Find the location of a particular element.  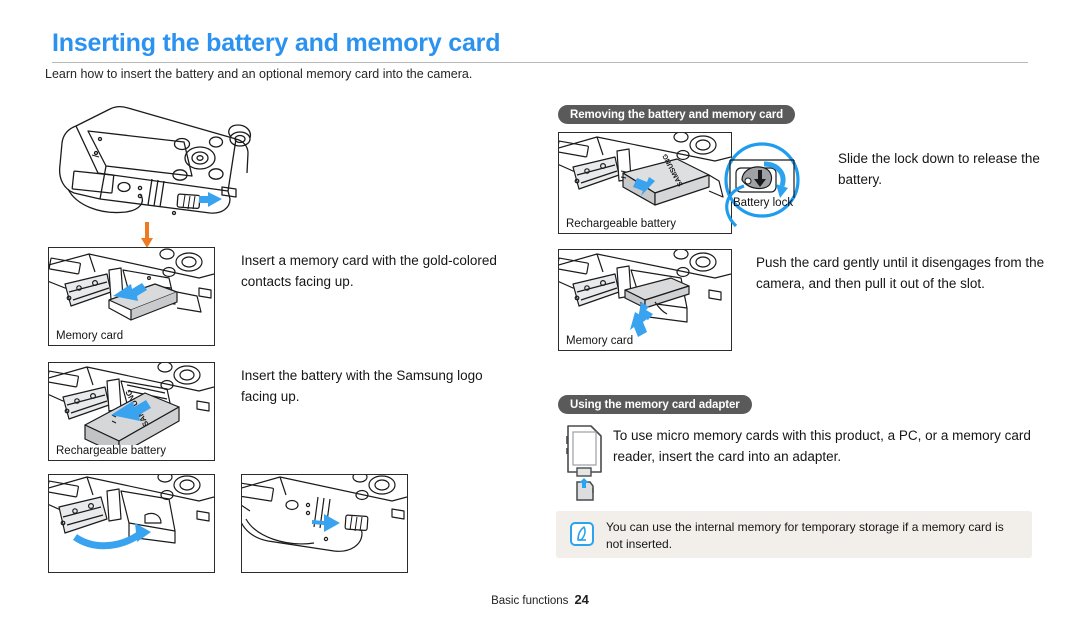

blue-arrow-lock-slide is located at coordinates (326, 523).